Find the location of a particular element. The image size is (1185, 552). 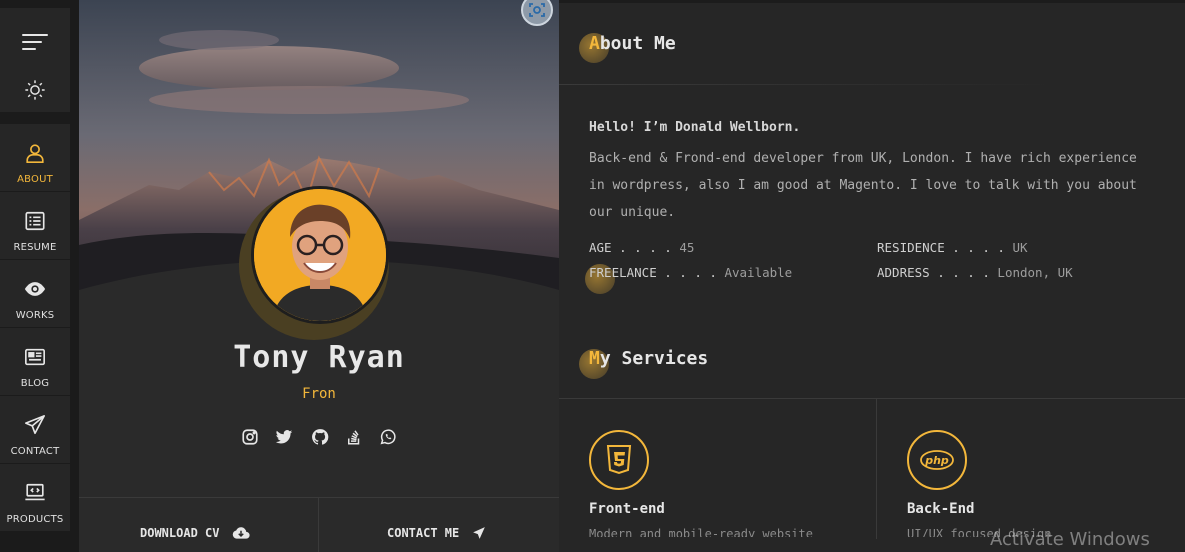

about-heading-initial: A is located at coordinates (594, 43).